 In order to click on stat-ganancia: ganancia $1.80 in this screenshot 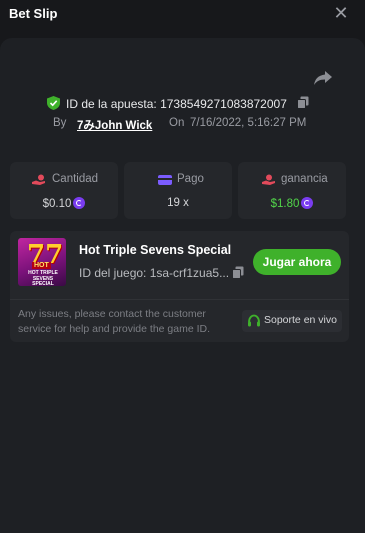, I will do `click(292, 190)`.